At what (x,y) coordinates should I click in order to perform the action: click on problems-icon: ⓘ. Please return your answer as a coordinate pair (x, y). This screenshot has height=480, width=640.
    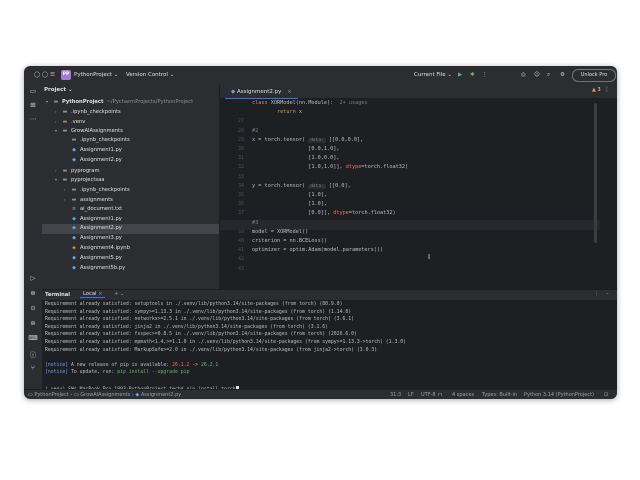
    Looking at the image, I should click on (33, 354).